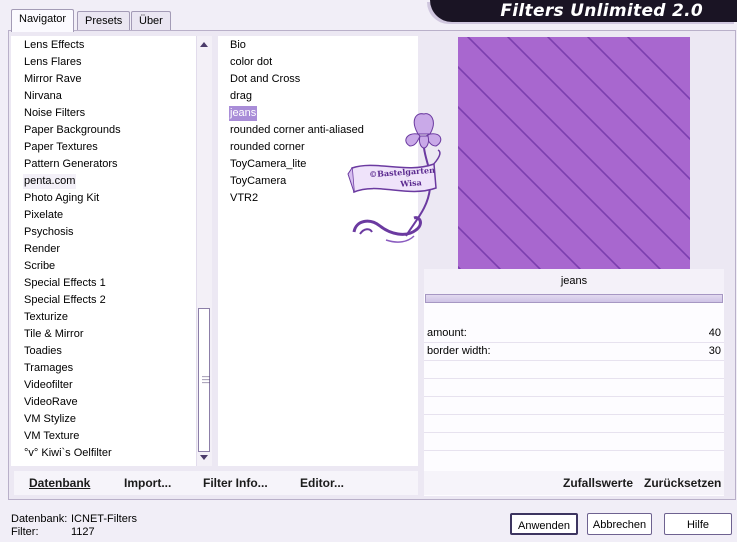 Image resolution: width=737 pixels, height=542 pixels. What do you see at coordinates (49, 232) in the screenshot?
I see `category-item: Psychosis` at bounding box center [49, 232].